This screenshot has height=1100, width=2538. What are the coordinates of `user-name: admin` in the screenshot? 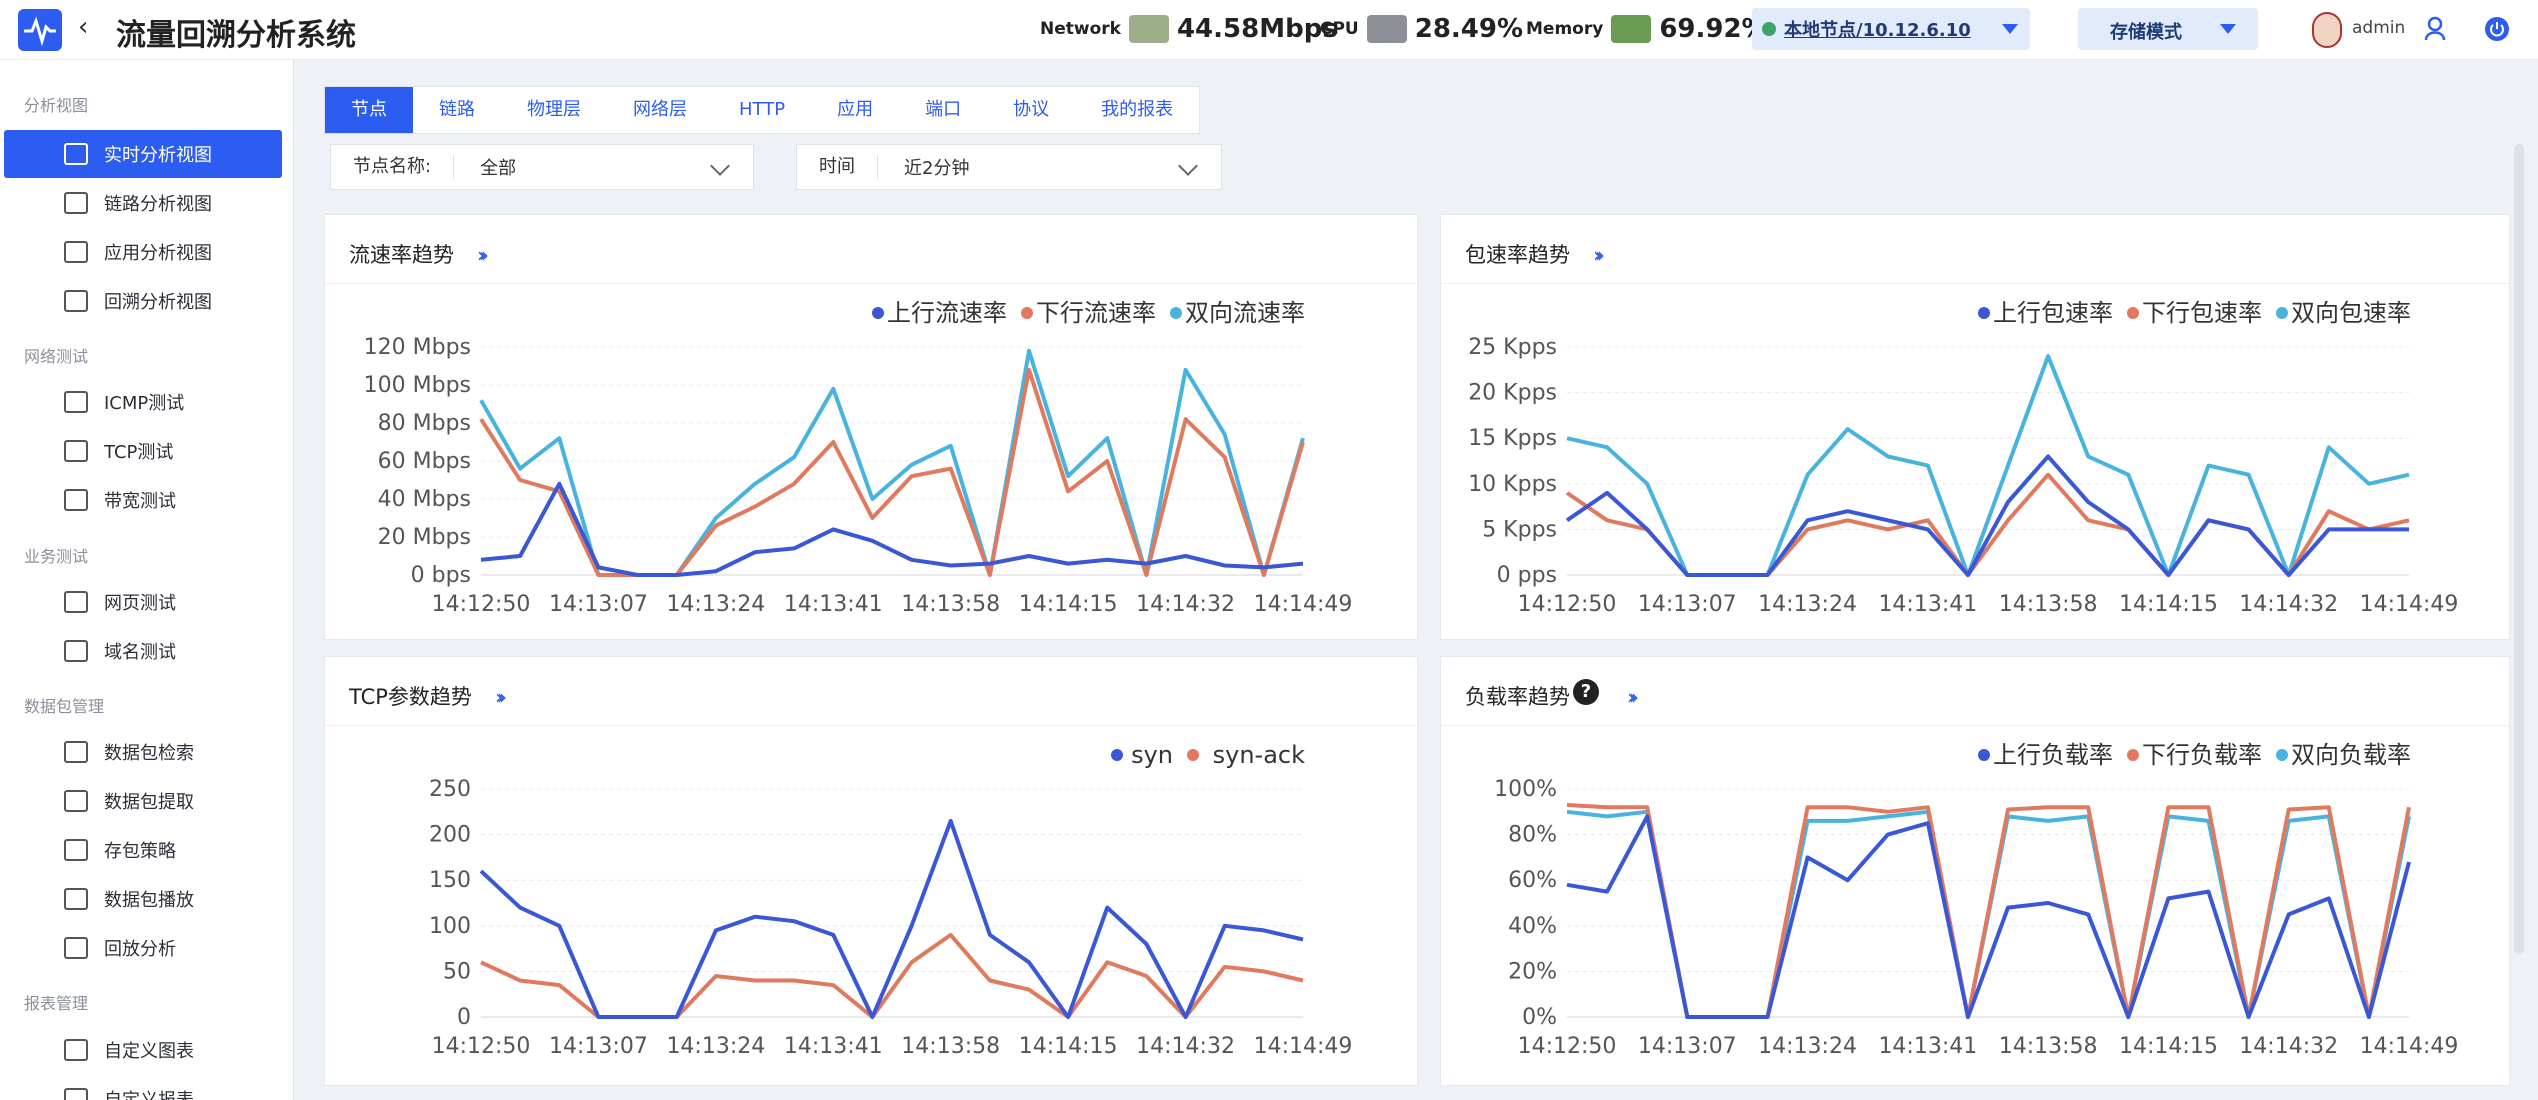 It's located at (2378, 28).